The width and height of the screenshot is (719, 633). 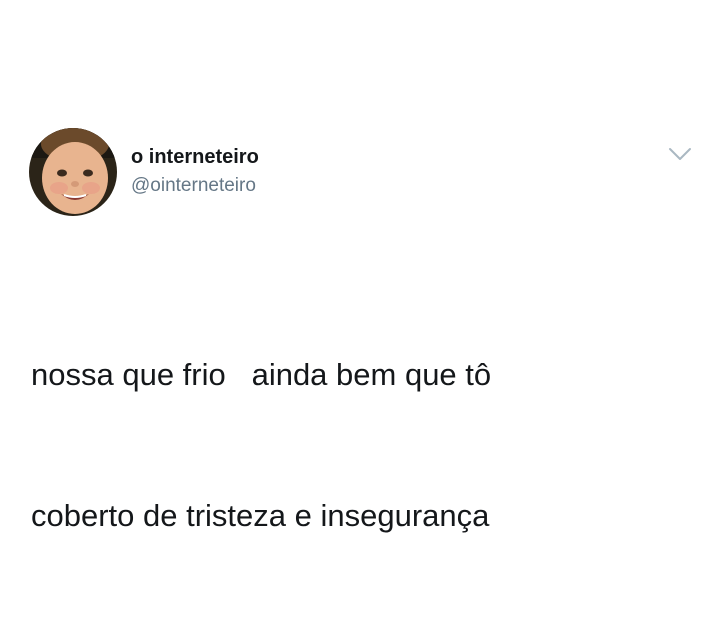 What do you see at coordinates (680, 154) in the screenshot?
I see `chevron-down-icon` at bounding box center [680, 154].